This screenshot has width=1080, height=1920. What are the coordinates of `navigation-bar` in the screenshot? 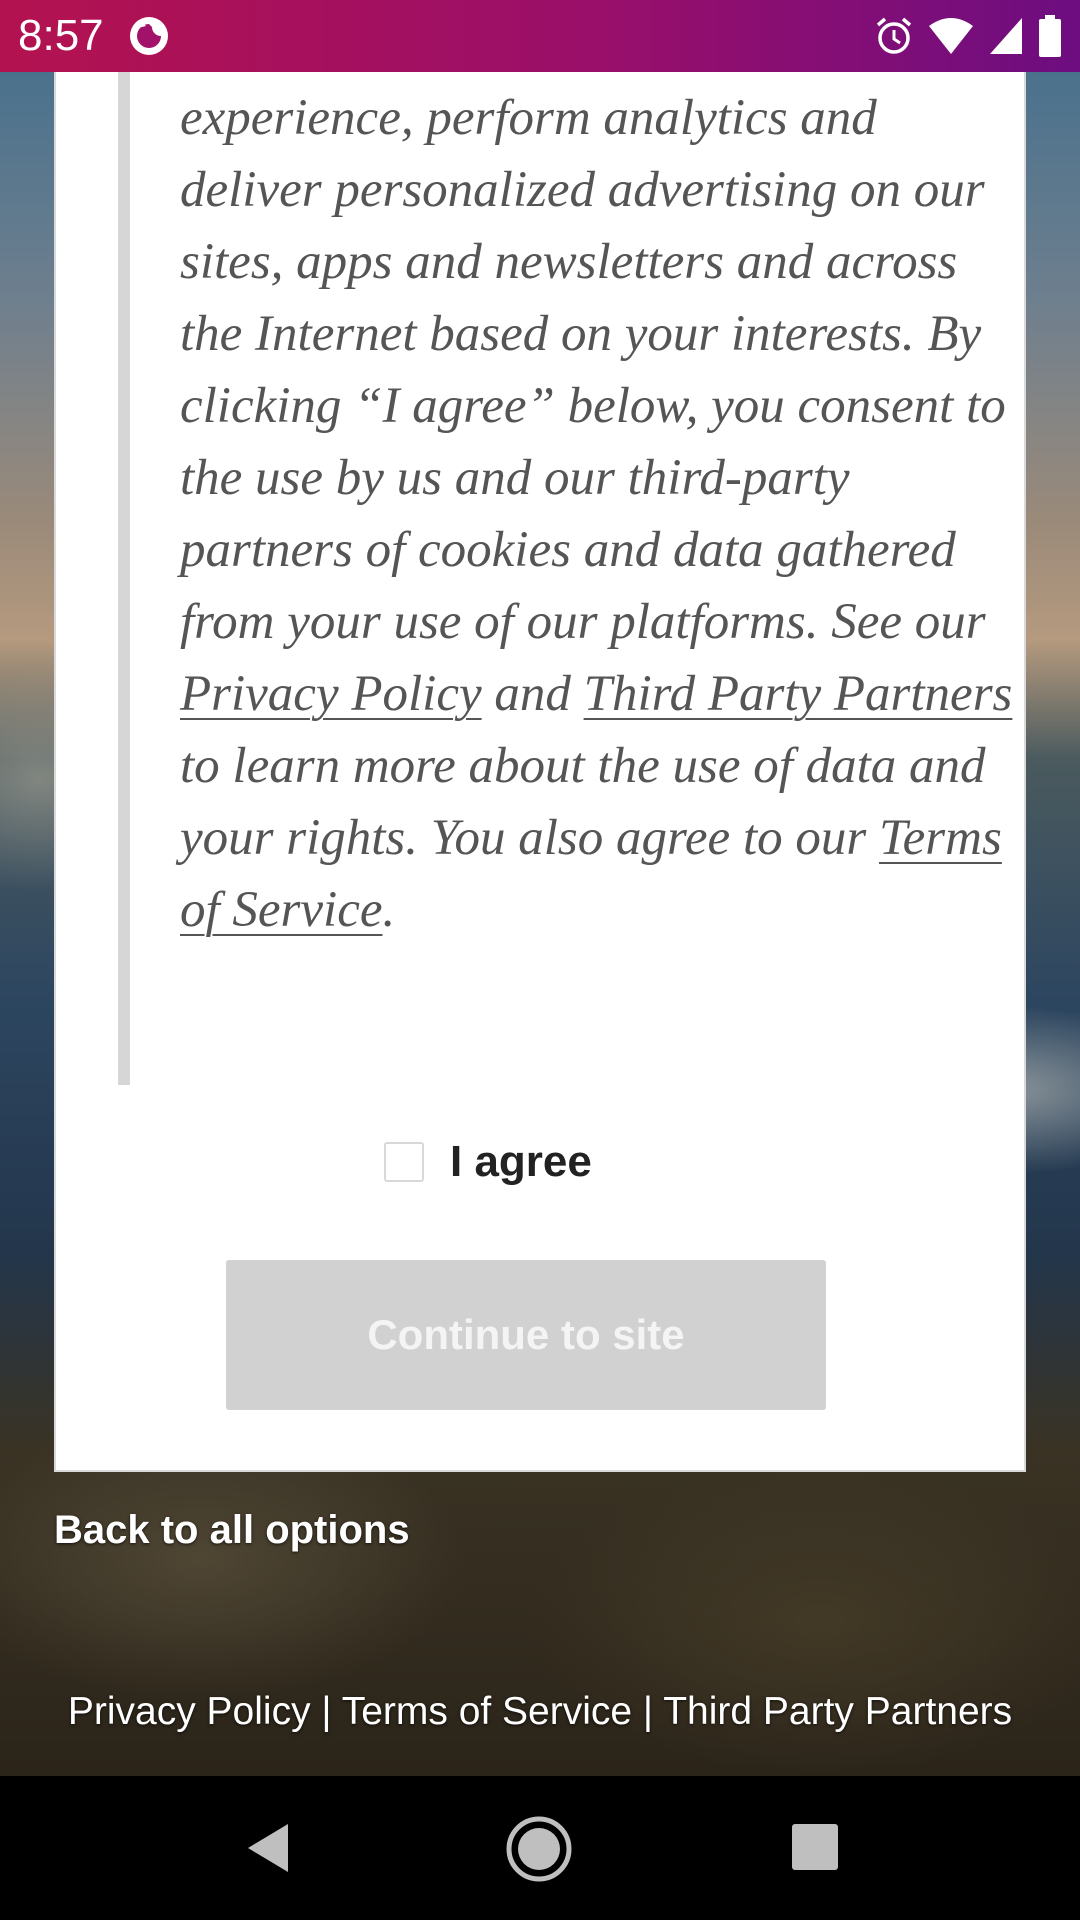 It's located at (540, 1848).